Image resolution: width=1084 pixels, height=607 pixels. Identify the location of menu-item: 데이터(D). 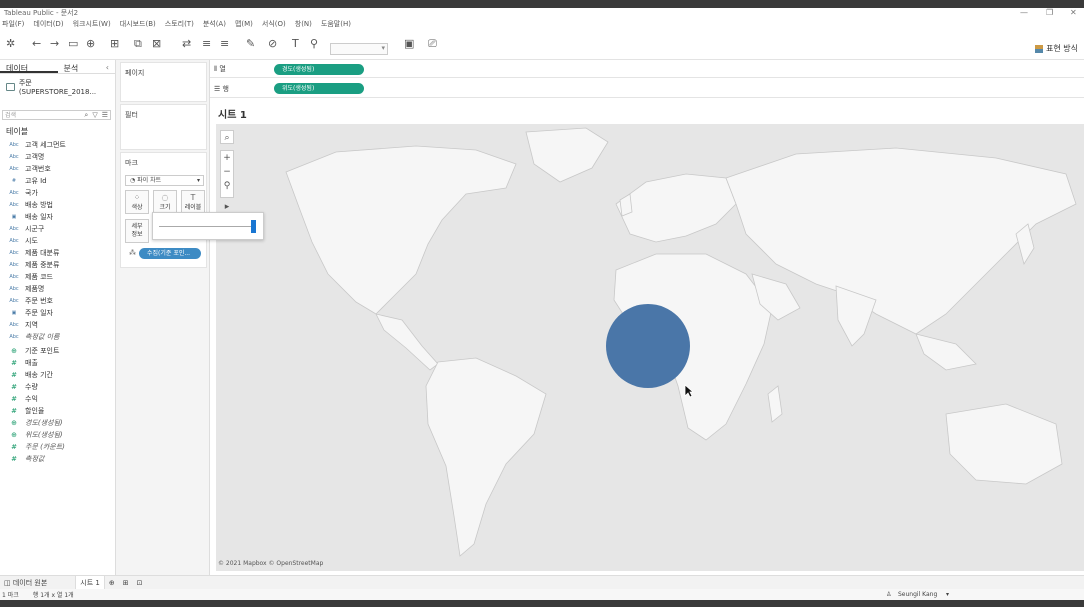
(48, 24).